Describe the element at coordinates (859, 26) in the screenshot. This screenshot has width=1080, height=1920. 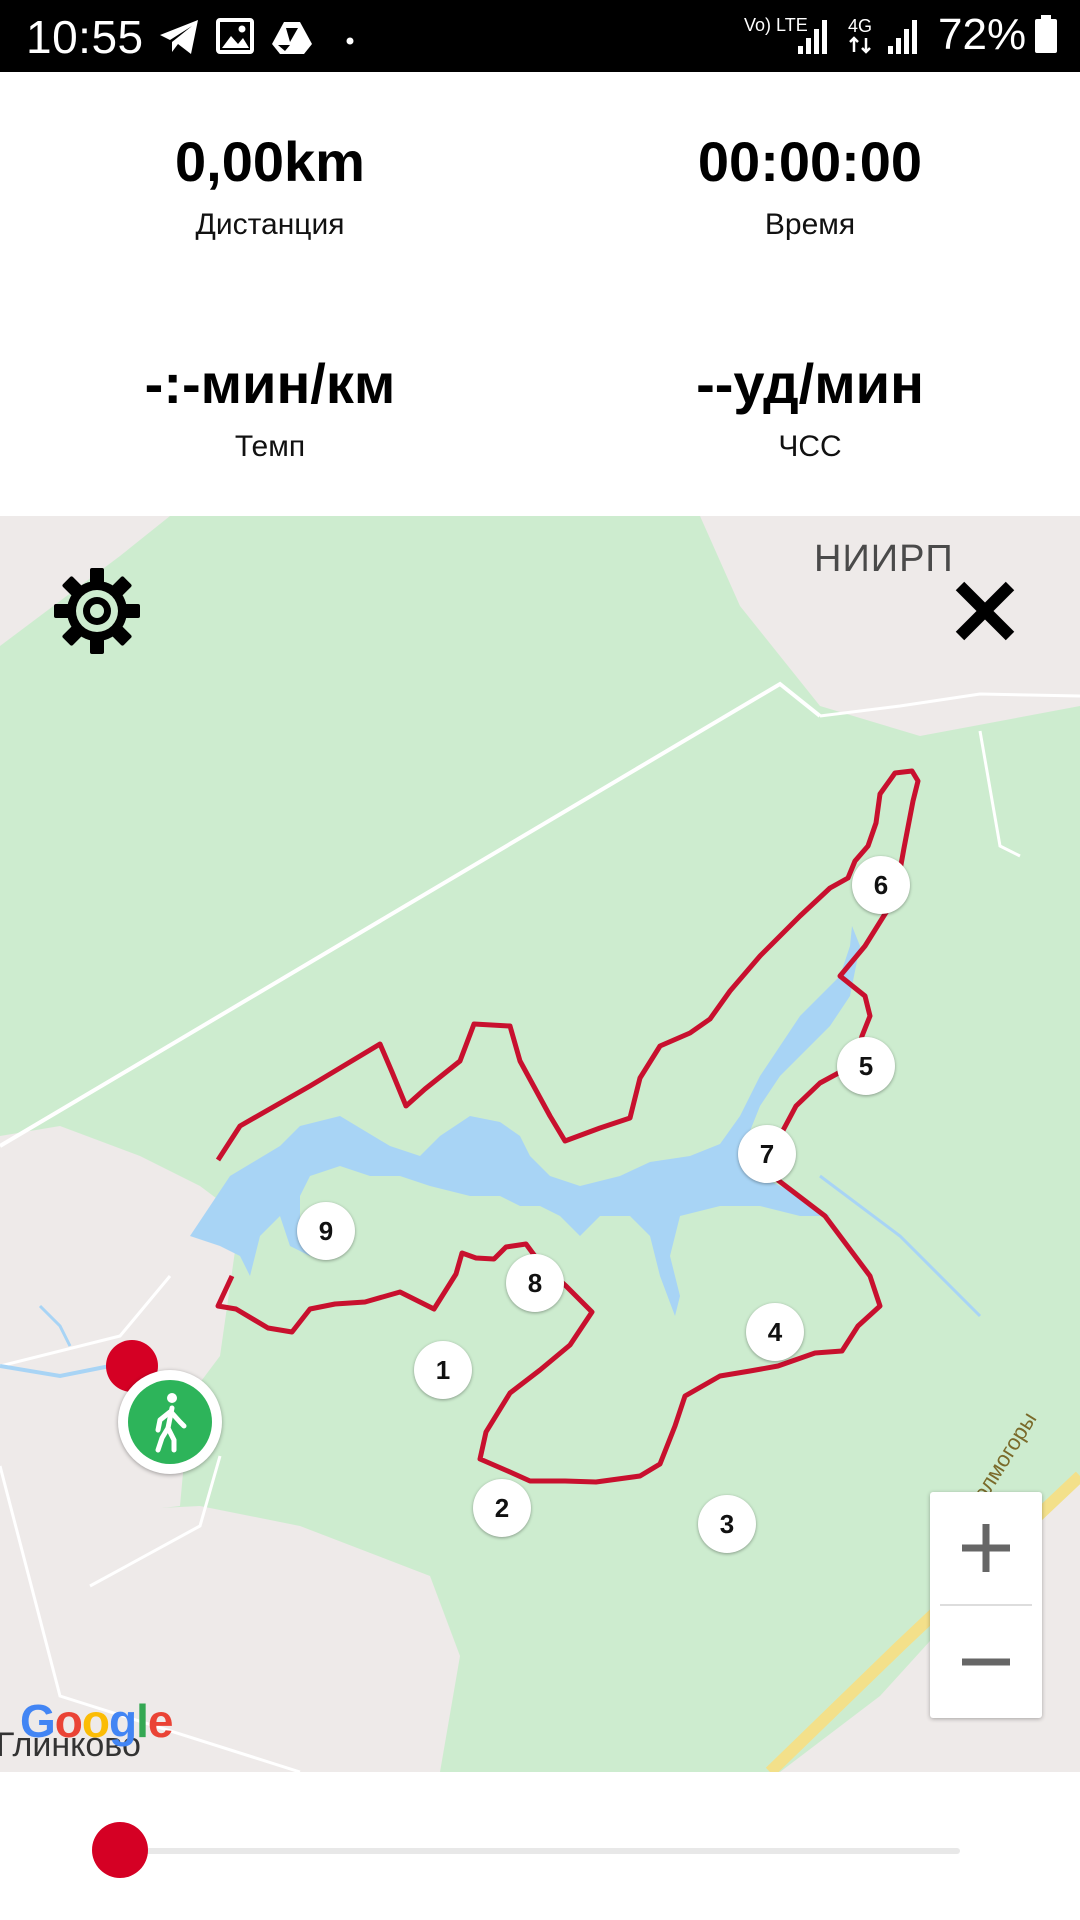
I see `network-4g-text: 4G` at that location.